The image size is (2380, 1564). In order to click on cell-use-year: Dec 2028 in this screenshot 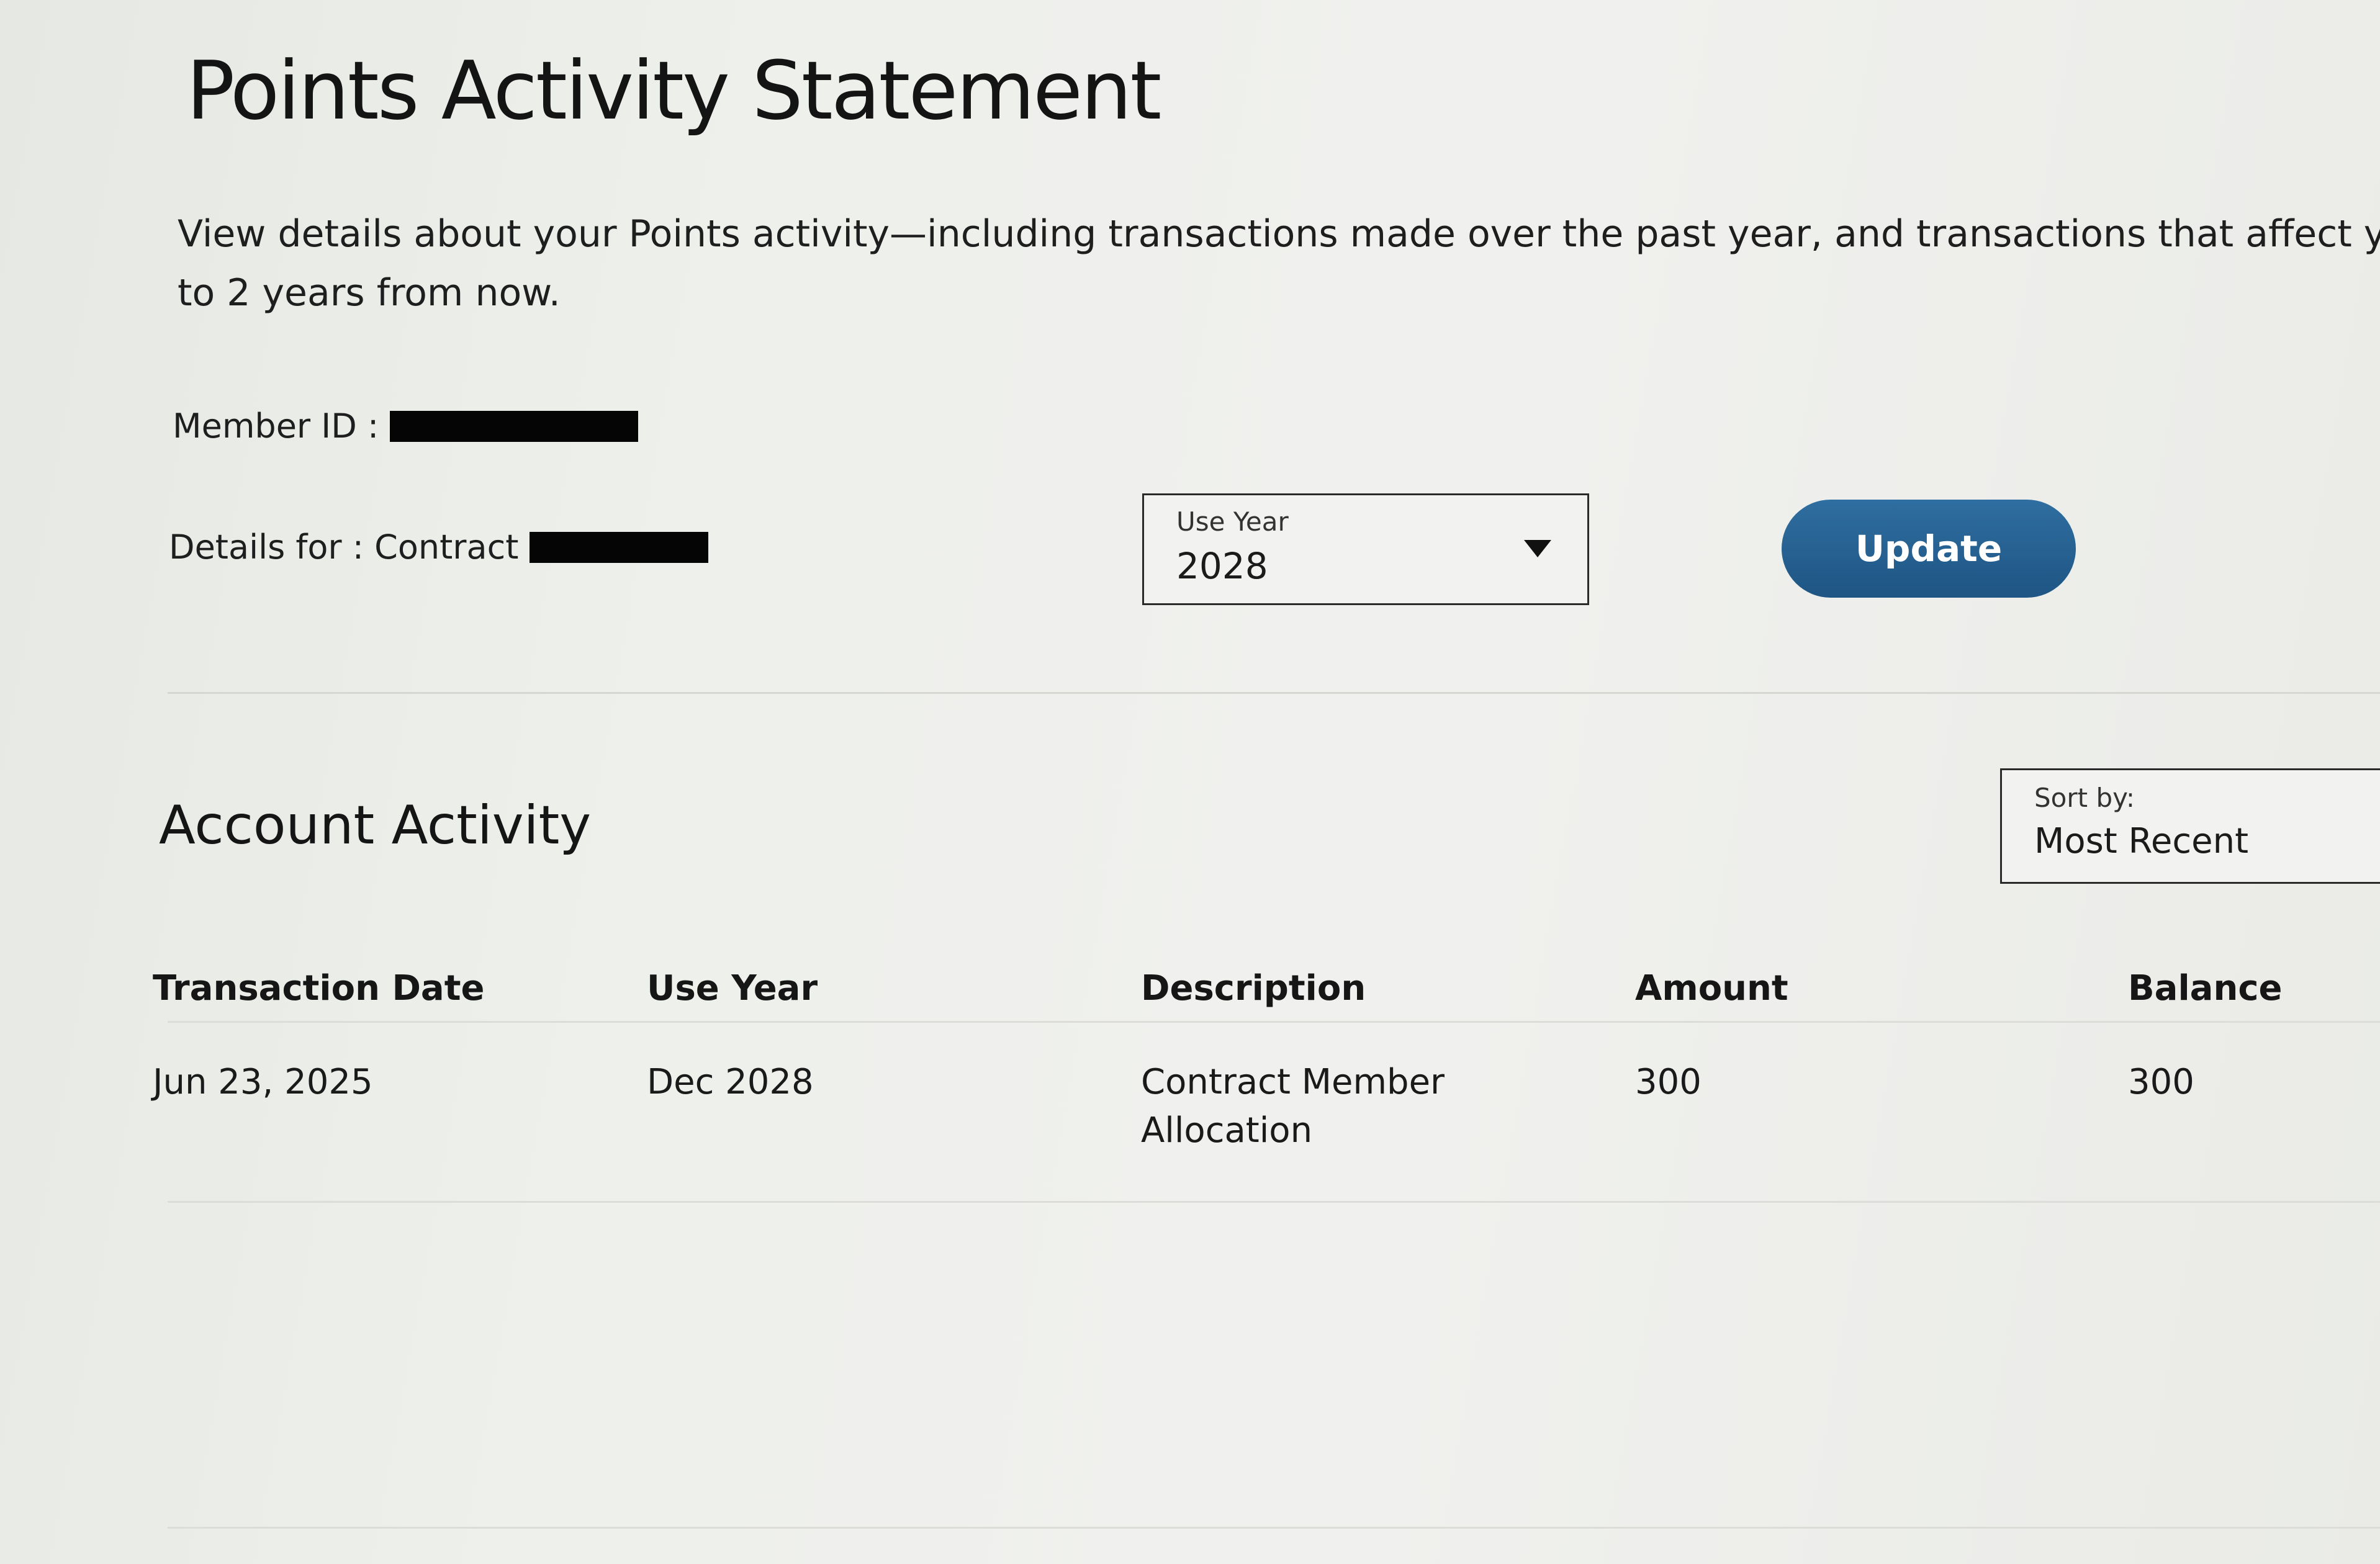, I will do `click(731, 1082)`.